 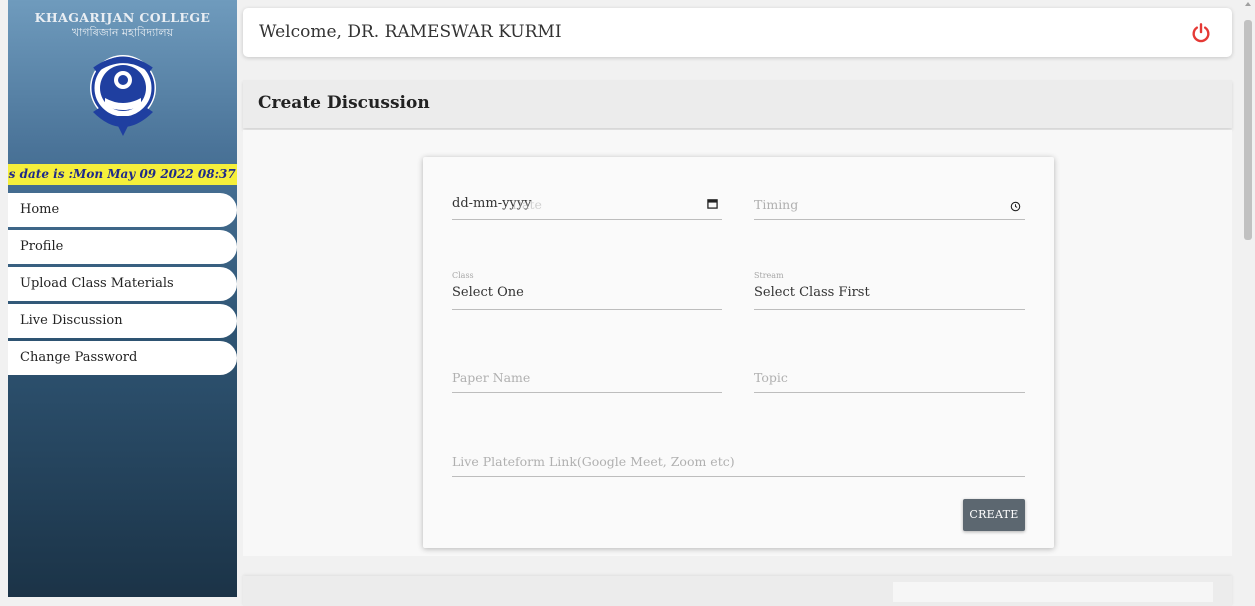 What do you see at coordinates (737, 591) in the screenshot?
I see `next-section` at bounding box center [737, 591].